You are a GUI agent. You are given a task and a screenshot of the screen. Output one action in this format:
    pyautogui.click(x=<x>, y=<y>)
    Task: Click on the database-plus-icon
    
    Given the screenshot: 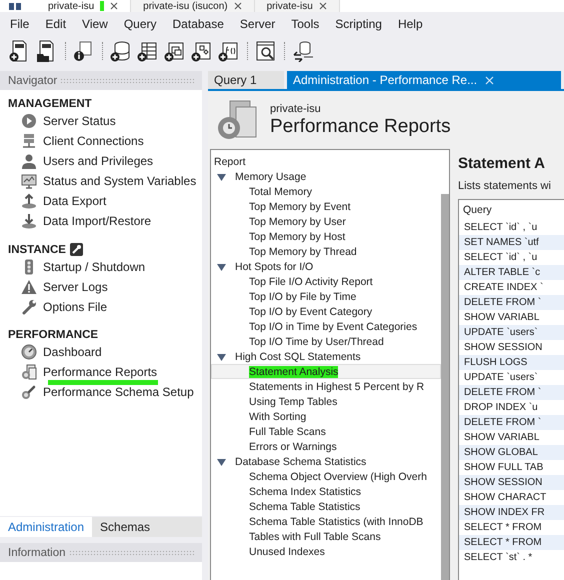 What is the action you would take?
    pyautogui.click(x=121, y=51)
    